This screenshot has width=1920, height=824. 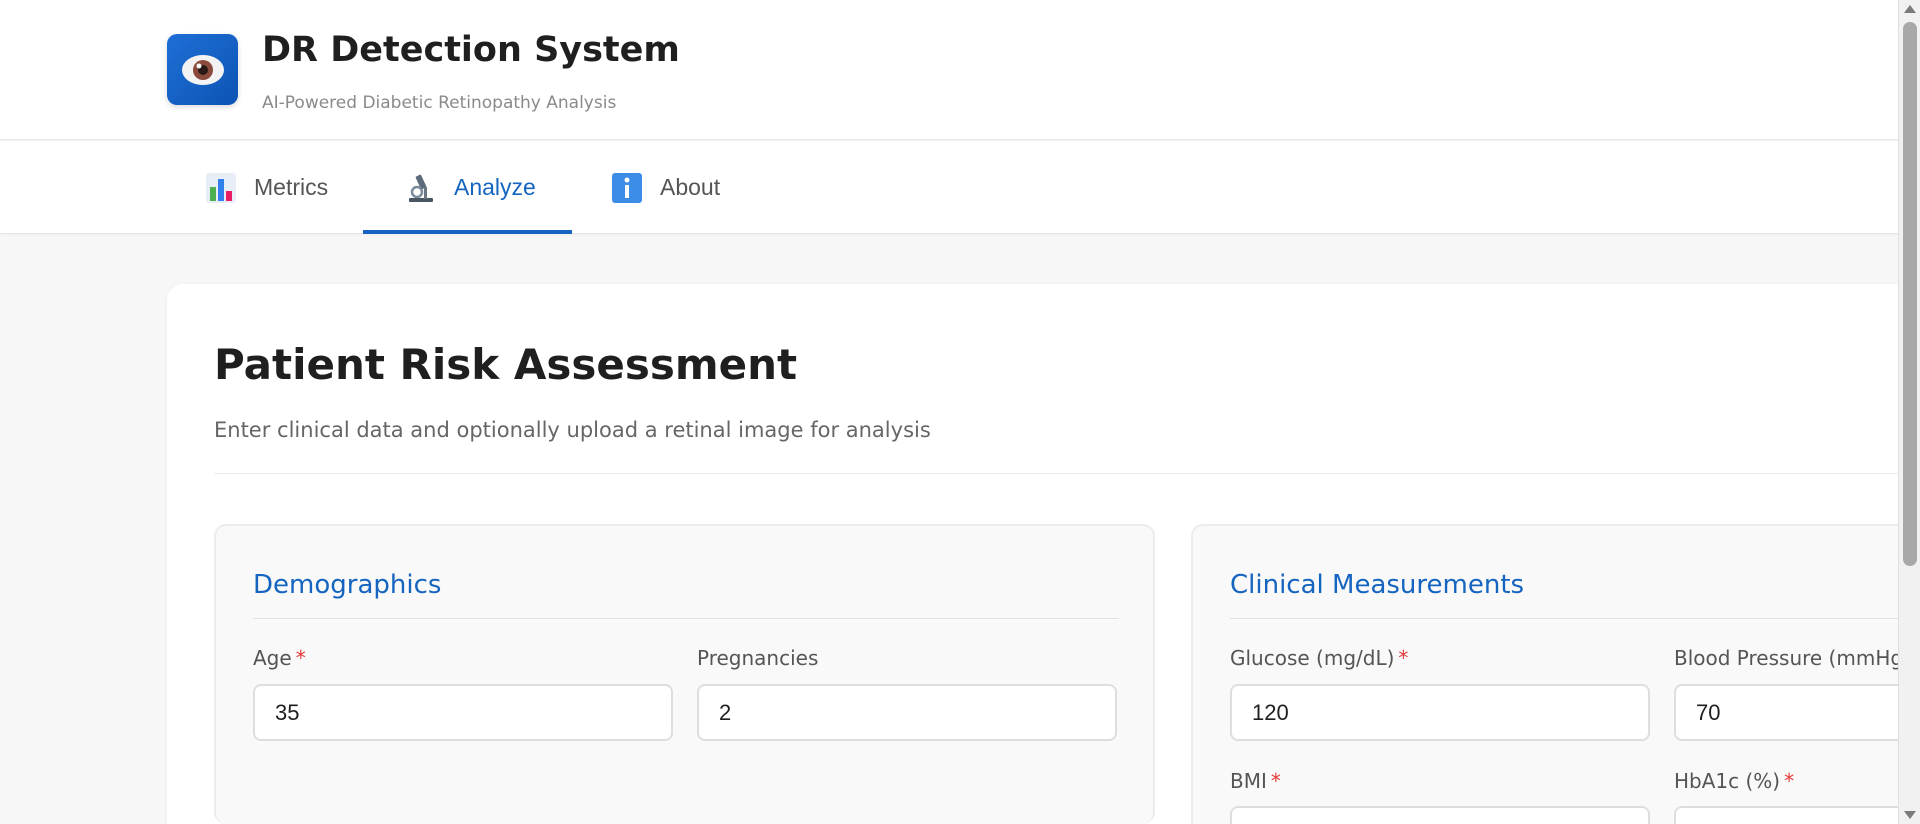 What do you see at coordinates (1255, 781) in the screenshot?
I see `bmi-label: BMI *` at bounding box center [1255, 781].